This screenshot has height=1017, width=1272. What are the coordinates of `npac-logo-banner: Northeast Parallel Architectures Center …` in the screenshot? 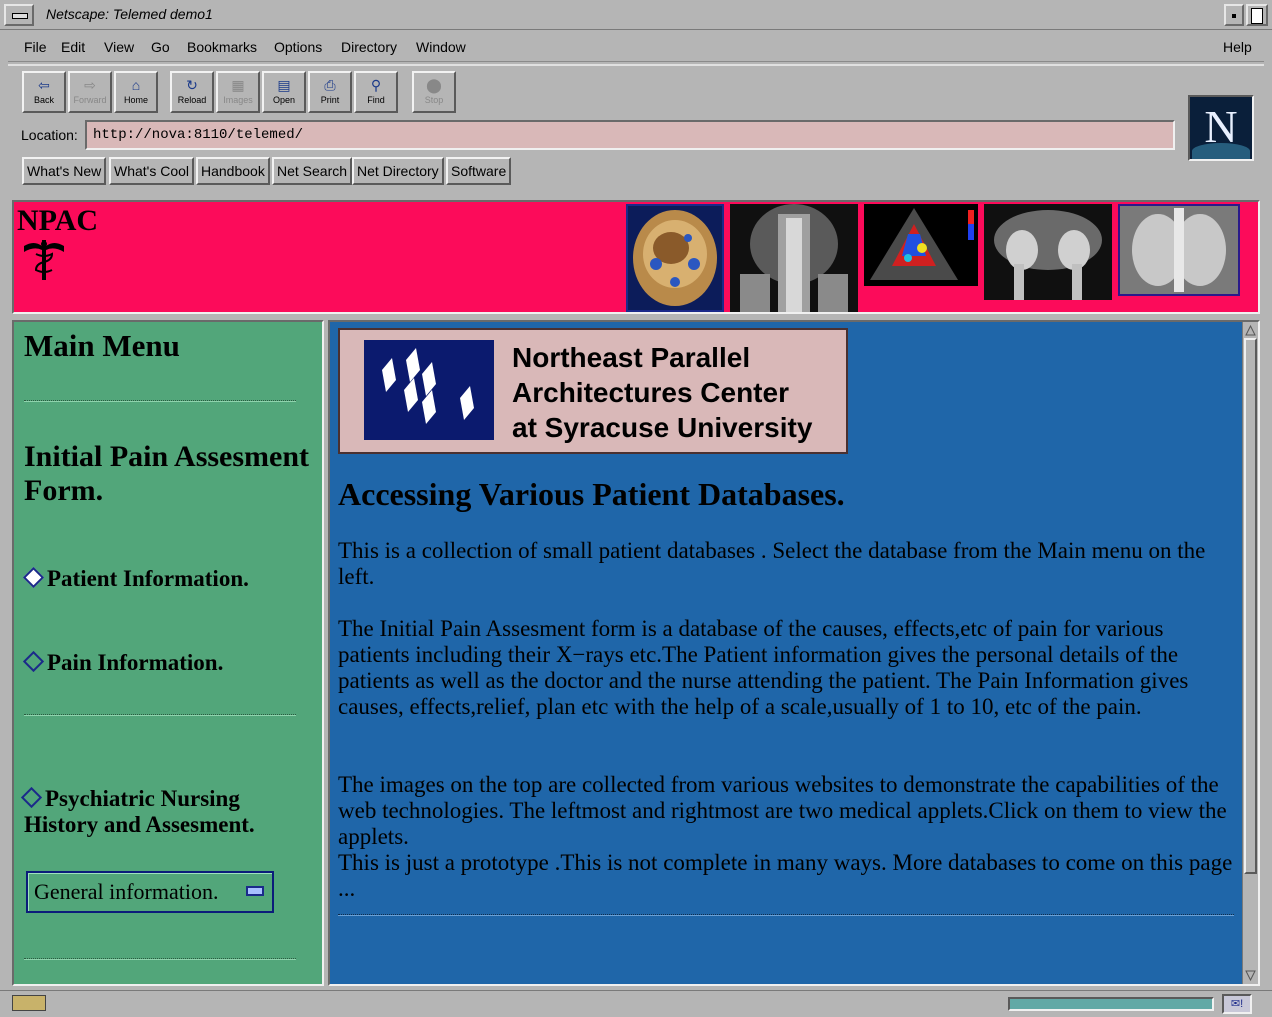 It's located at (593, 391).